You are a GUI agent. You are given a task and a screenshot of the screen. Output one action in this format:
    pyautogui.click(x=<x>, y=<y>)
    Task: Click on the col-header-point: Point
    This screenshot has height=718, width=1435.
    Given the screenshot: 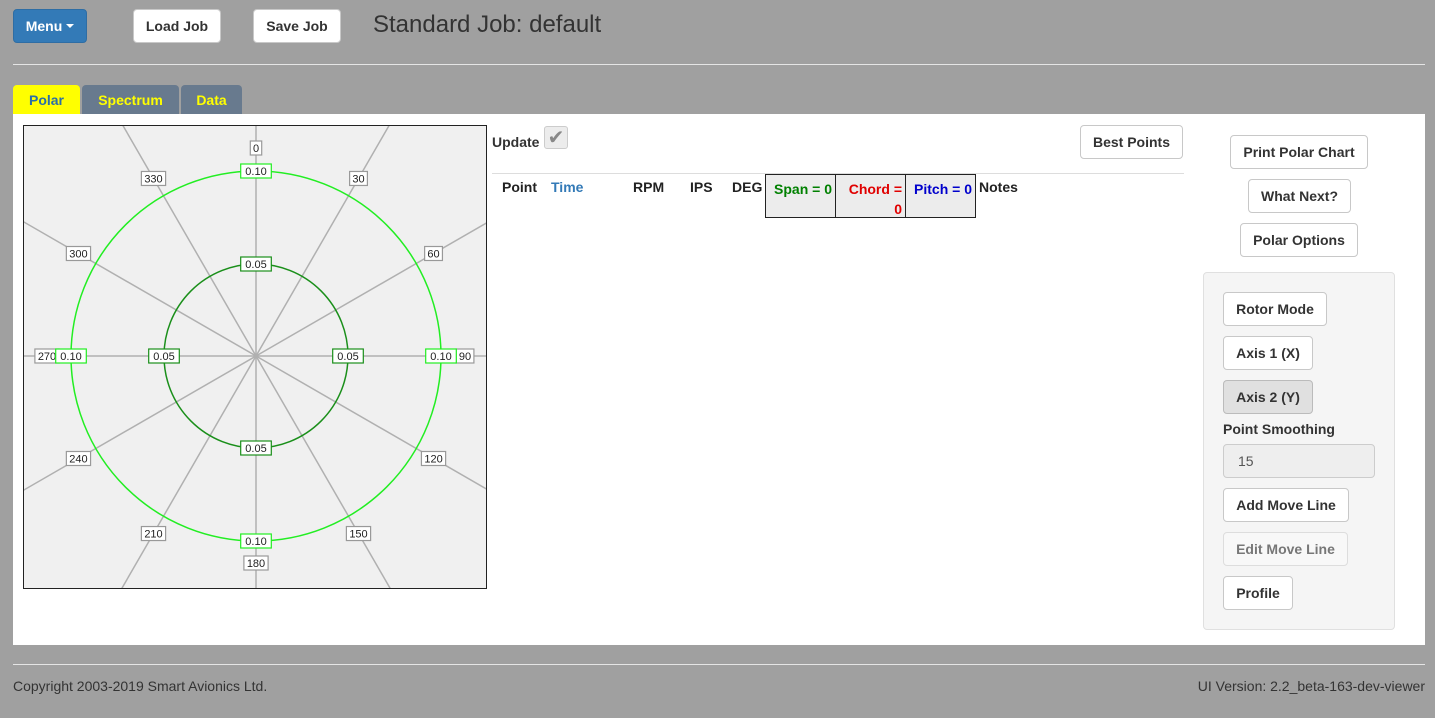 What is the action you would take?
    pyautogui.click(x=519, y=187)
    